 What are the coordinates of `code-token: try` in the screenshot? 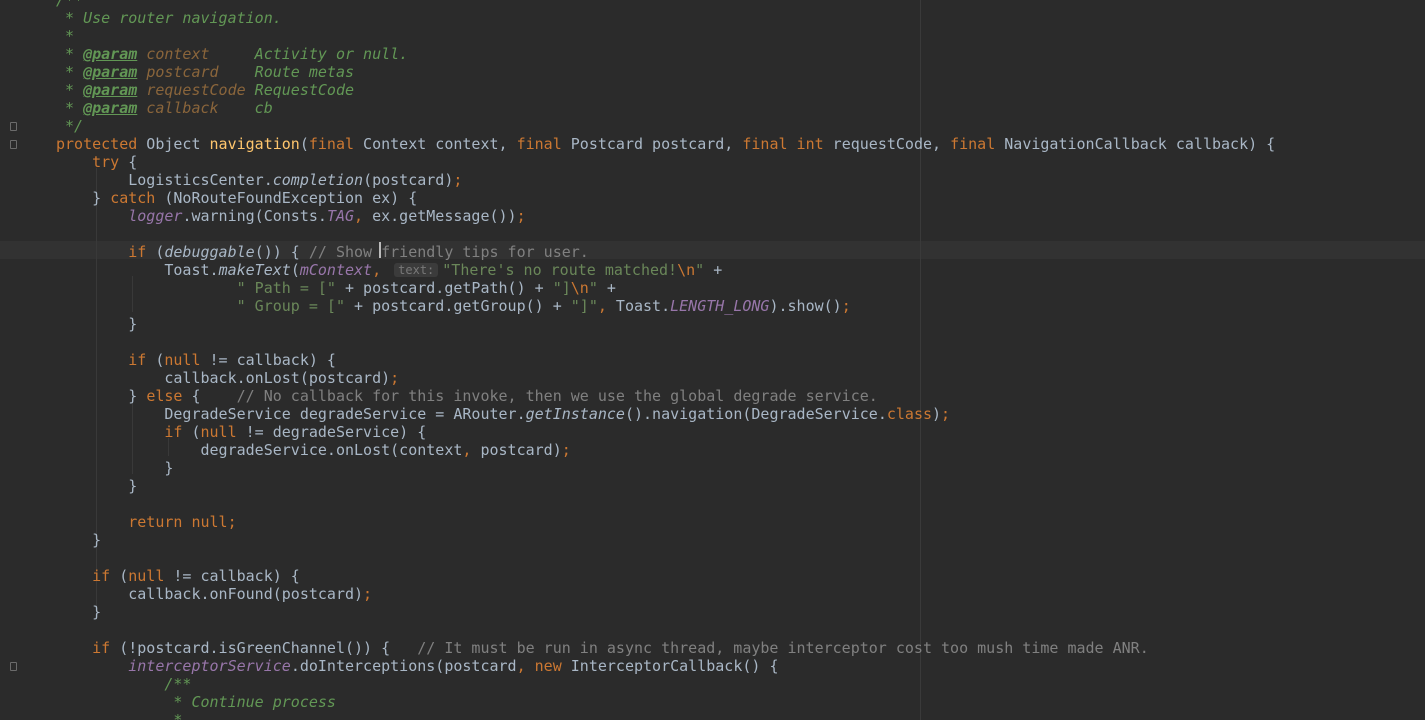 It's located at (106, 162).